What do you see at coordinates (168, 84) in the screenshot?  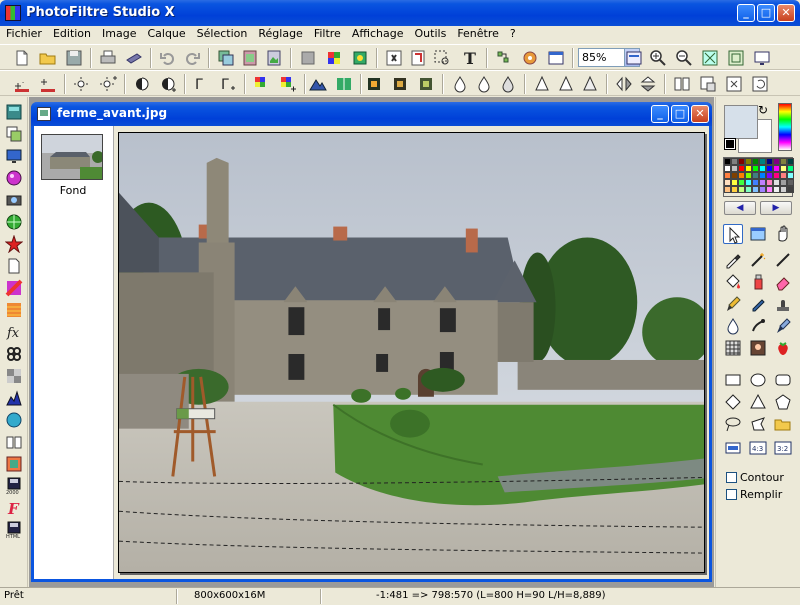 I see `contrast-up-icon` at bounding box center [168, 84].